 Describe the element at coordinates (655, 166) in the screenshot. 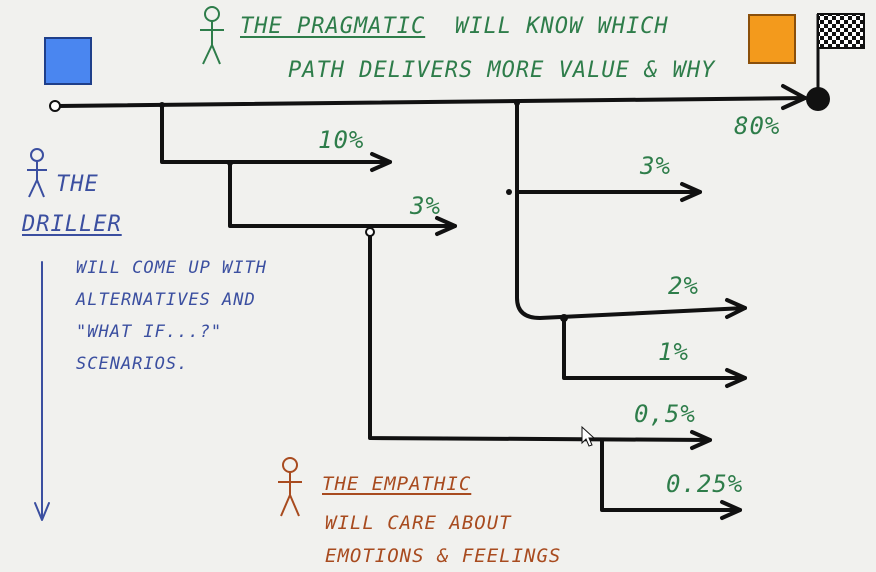

I see `percent-label-3b: 3%` at that location.